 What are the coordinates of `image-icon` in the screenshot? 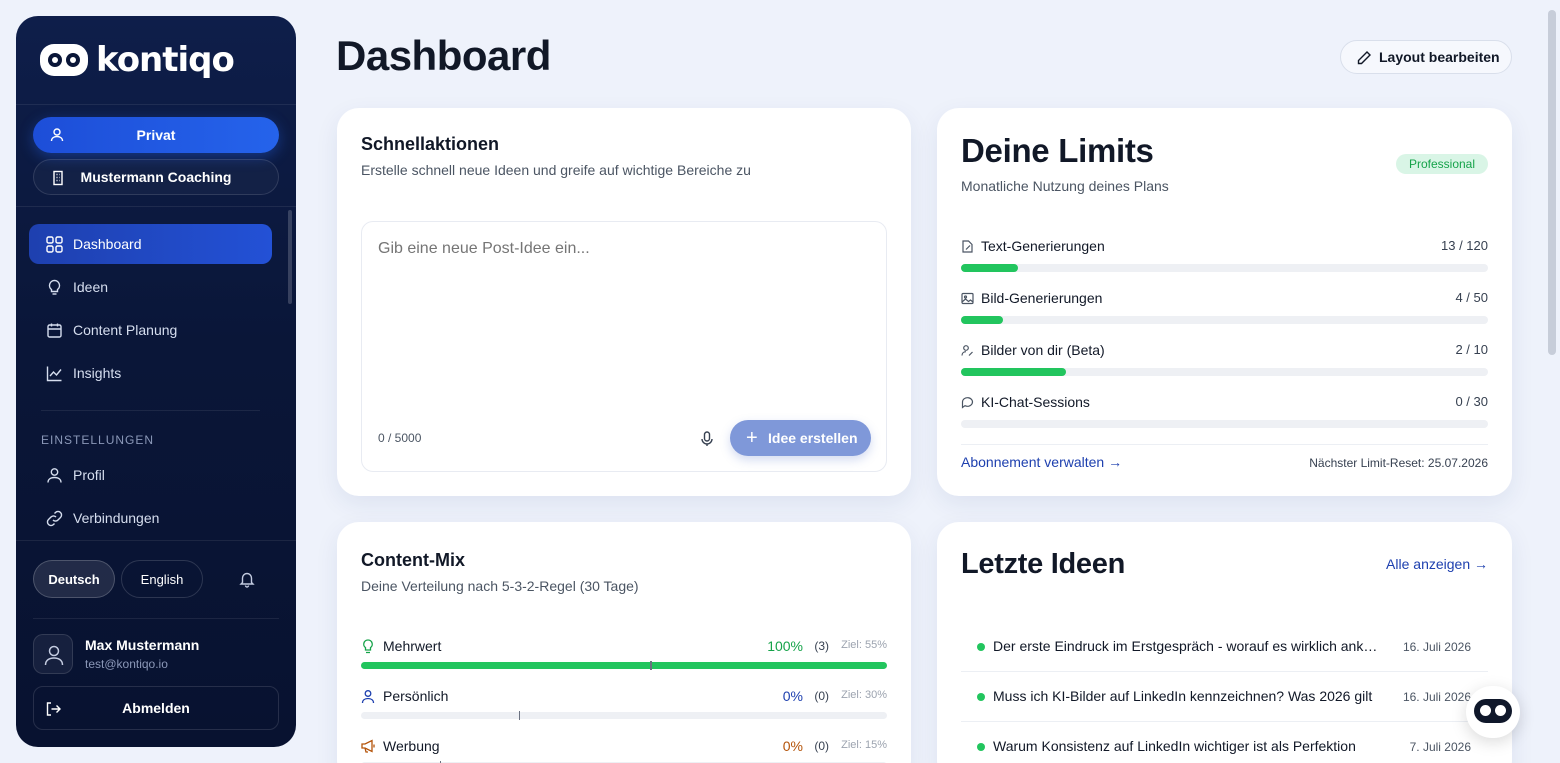 It's located at (967, 298).